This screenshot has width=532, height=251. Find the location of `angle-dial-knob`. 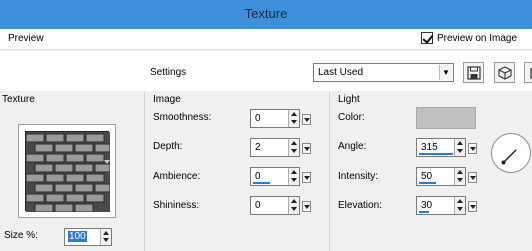

angle-dial-knob is located at coordinates (503, 162).